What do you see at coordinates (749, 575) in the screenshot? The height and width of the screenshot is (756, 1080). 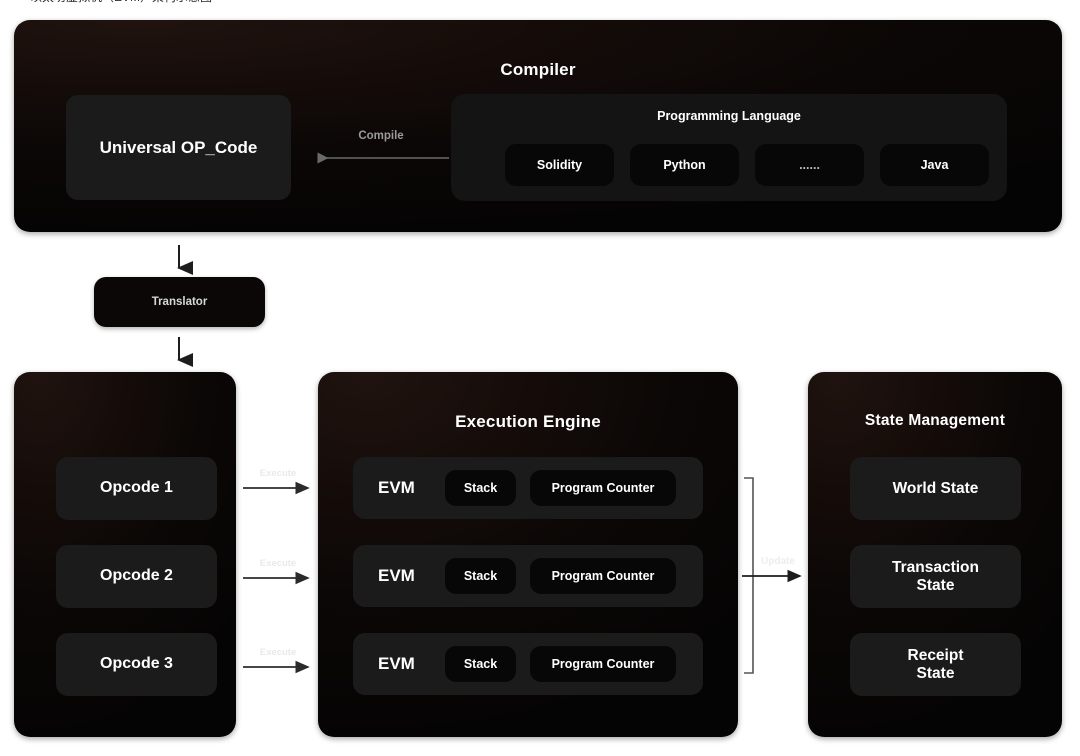 I see `evm-bracket` at bounding box center [749, 575].